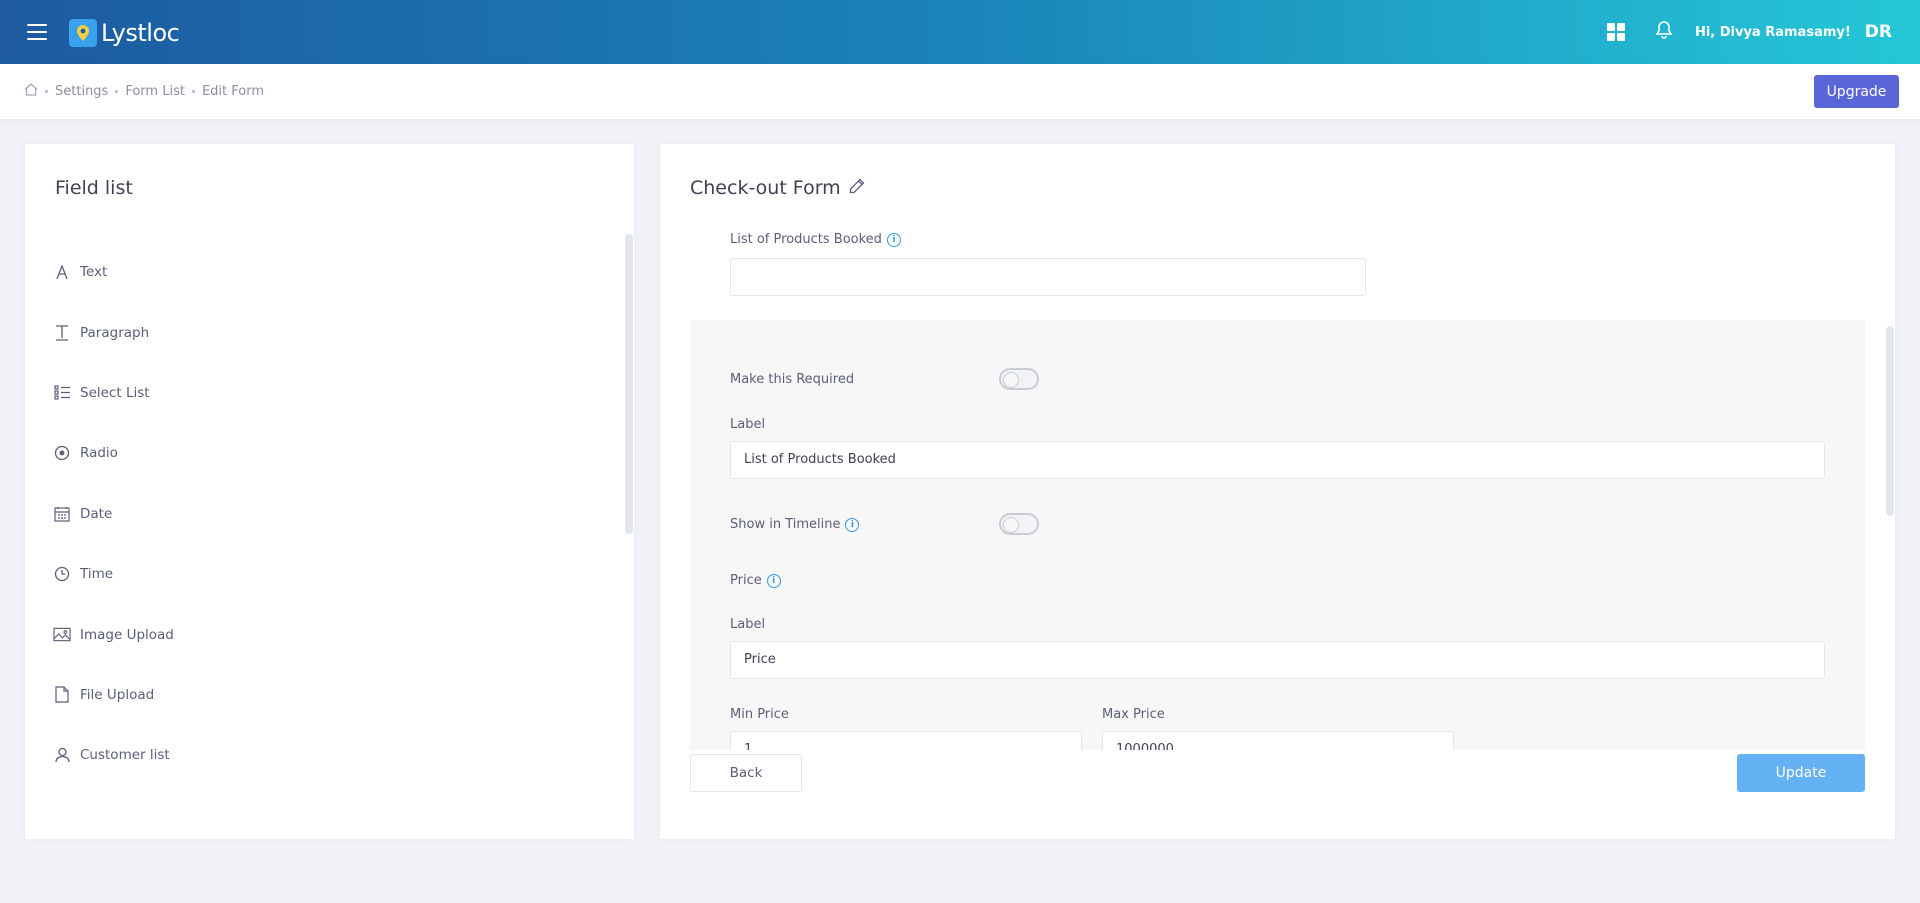  Describe the element at coordinates (155, 91) in the screenshot. I see `breadcrumb-form-list: Form List` at that location.